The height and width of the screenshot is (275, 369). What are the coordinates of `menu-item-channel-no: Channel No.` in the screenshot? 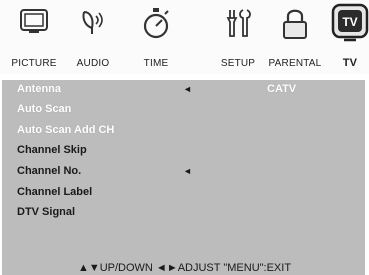 It's located at (49, 171).